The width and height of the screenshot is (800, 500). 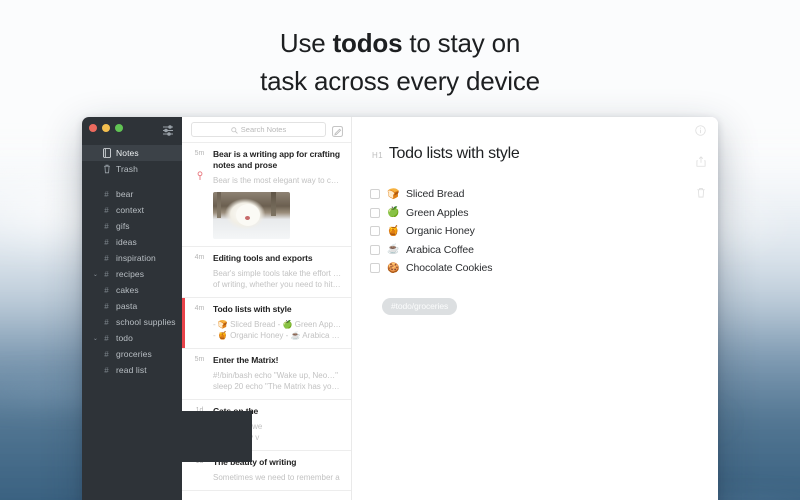 I want to click on sidebar-item-trash: Trash, so click(x=132, y=169).